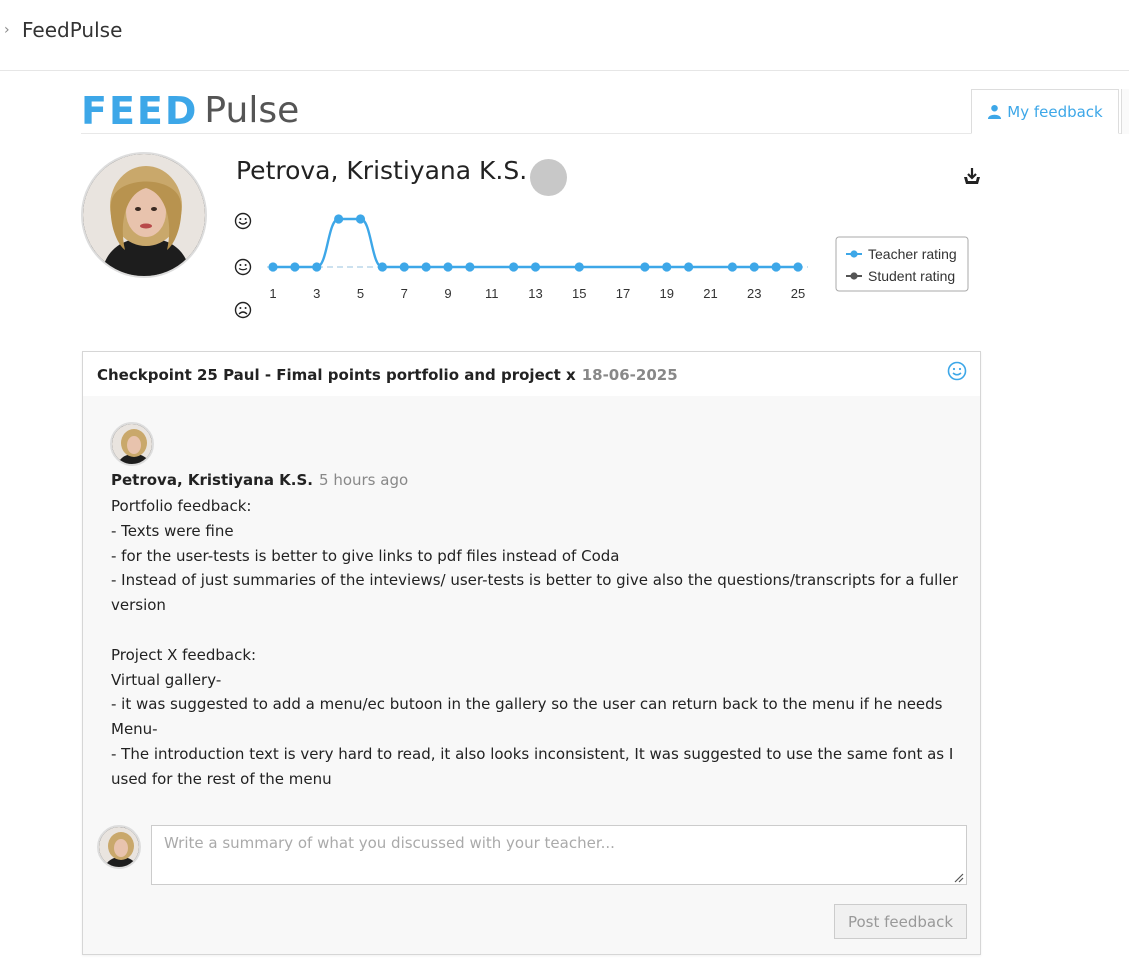 This screenshot has height=966, width=1129. I want to click on user-icon, so click(995, 111).